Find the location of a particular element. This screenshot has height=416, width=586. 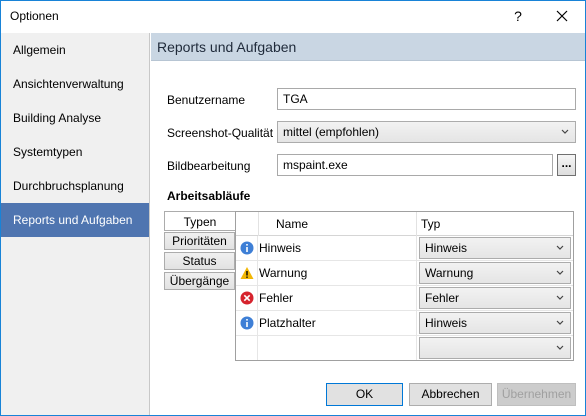

quality-select: mittel (empfohlen) is located at coordinates (426, 132).